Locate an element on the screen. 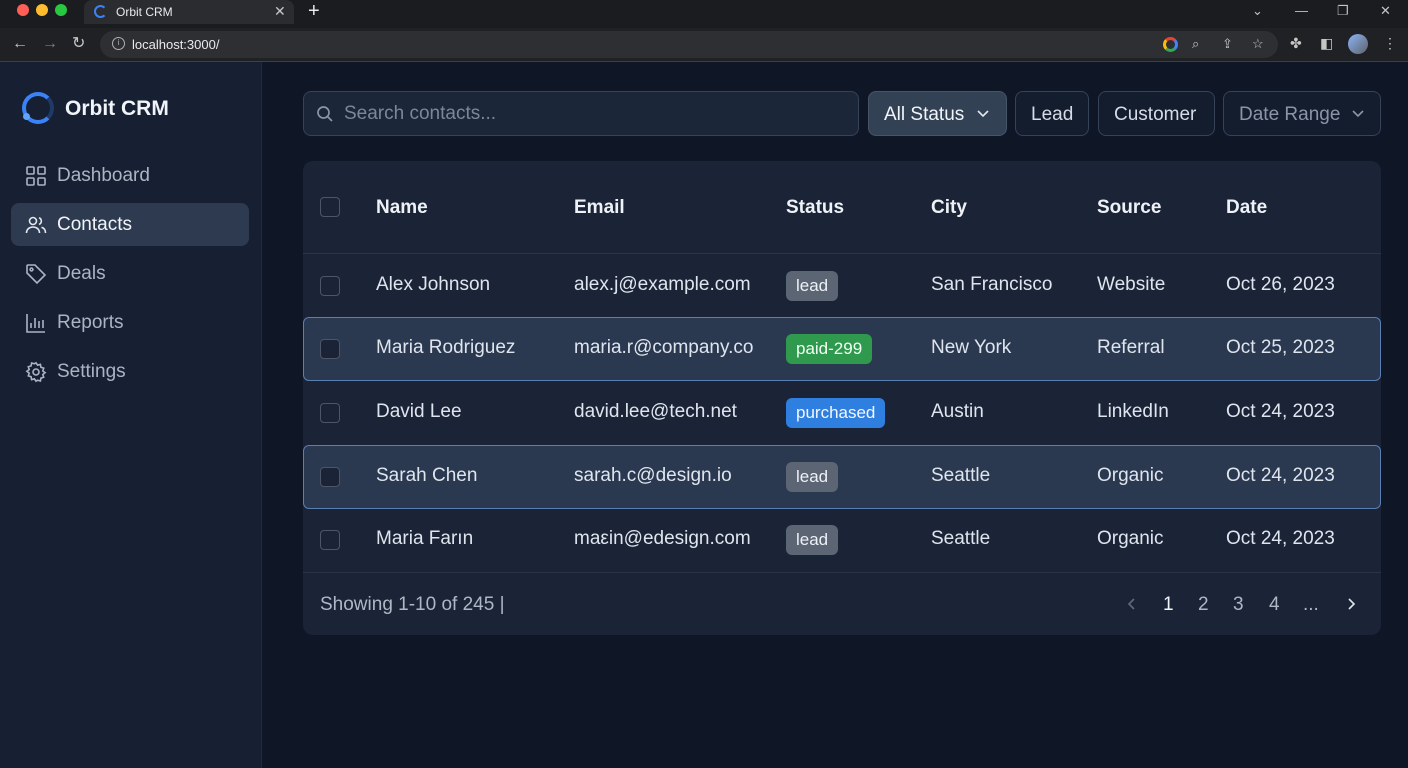  extensions-icon: ✤ is located at coordinates (1296, 43).